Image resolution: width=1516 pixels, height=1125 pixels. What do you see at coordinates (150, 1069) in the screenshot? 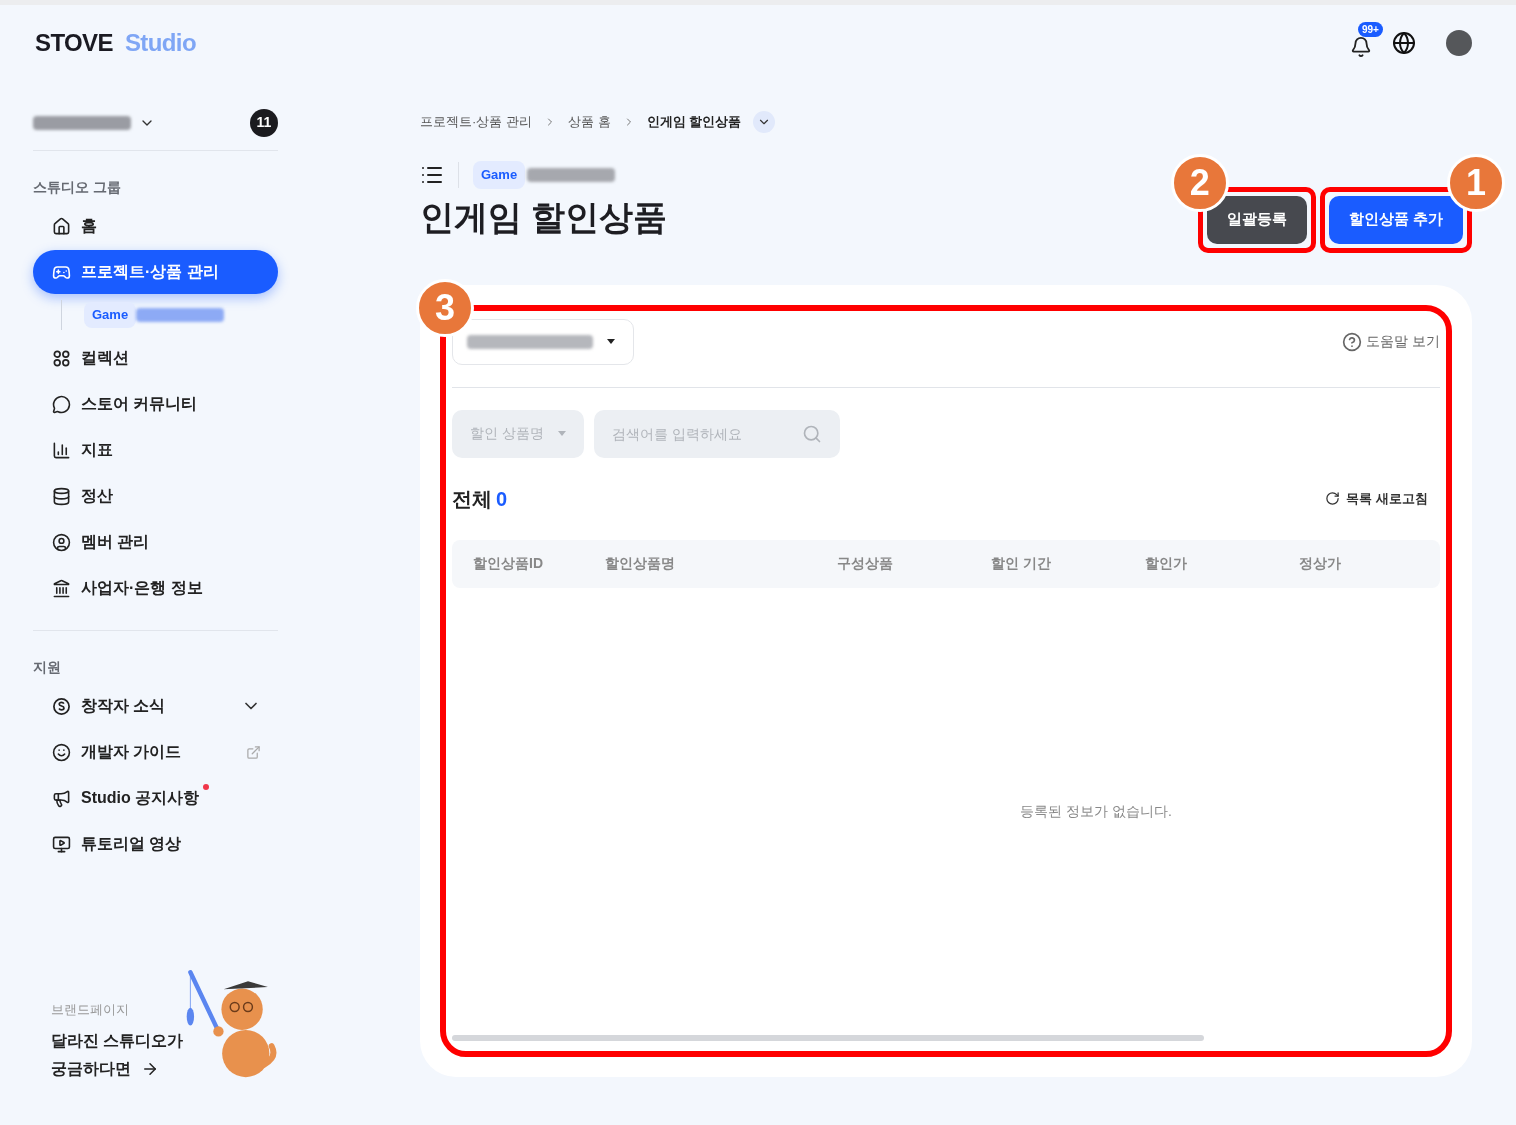
I see `arrow-right-icon` at bounding box center [150, 1069].